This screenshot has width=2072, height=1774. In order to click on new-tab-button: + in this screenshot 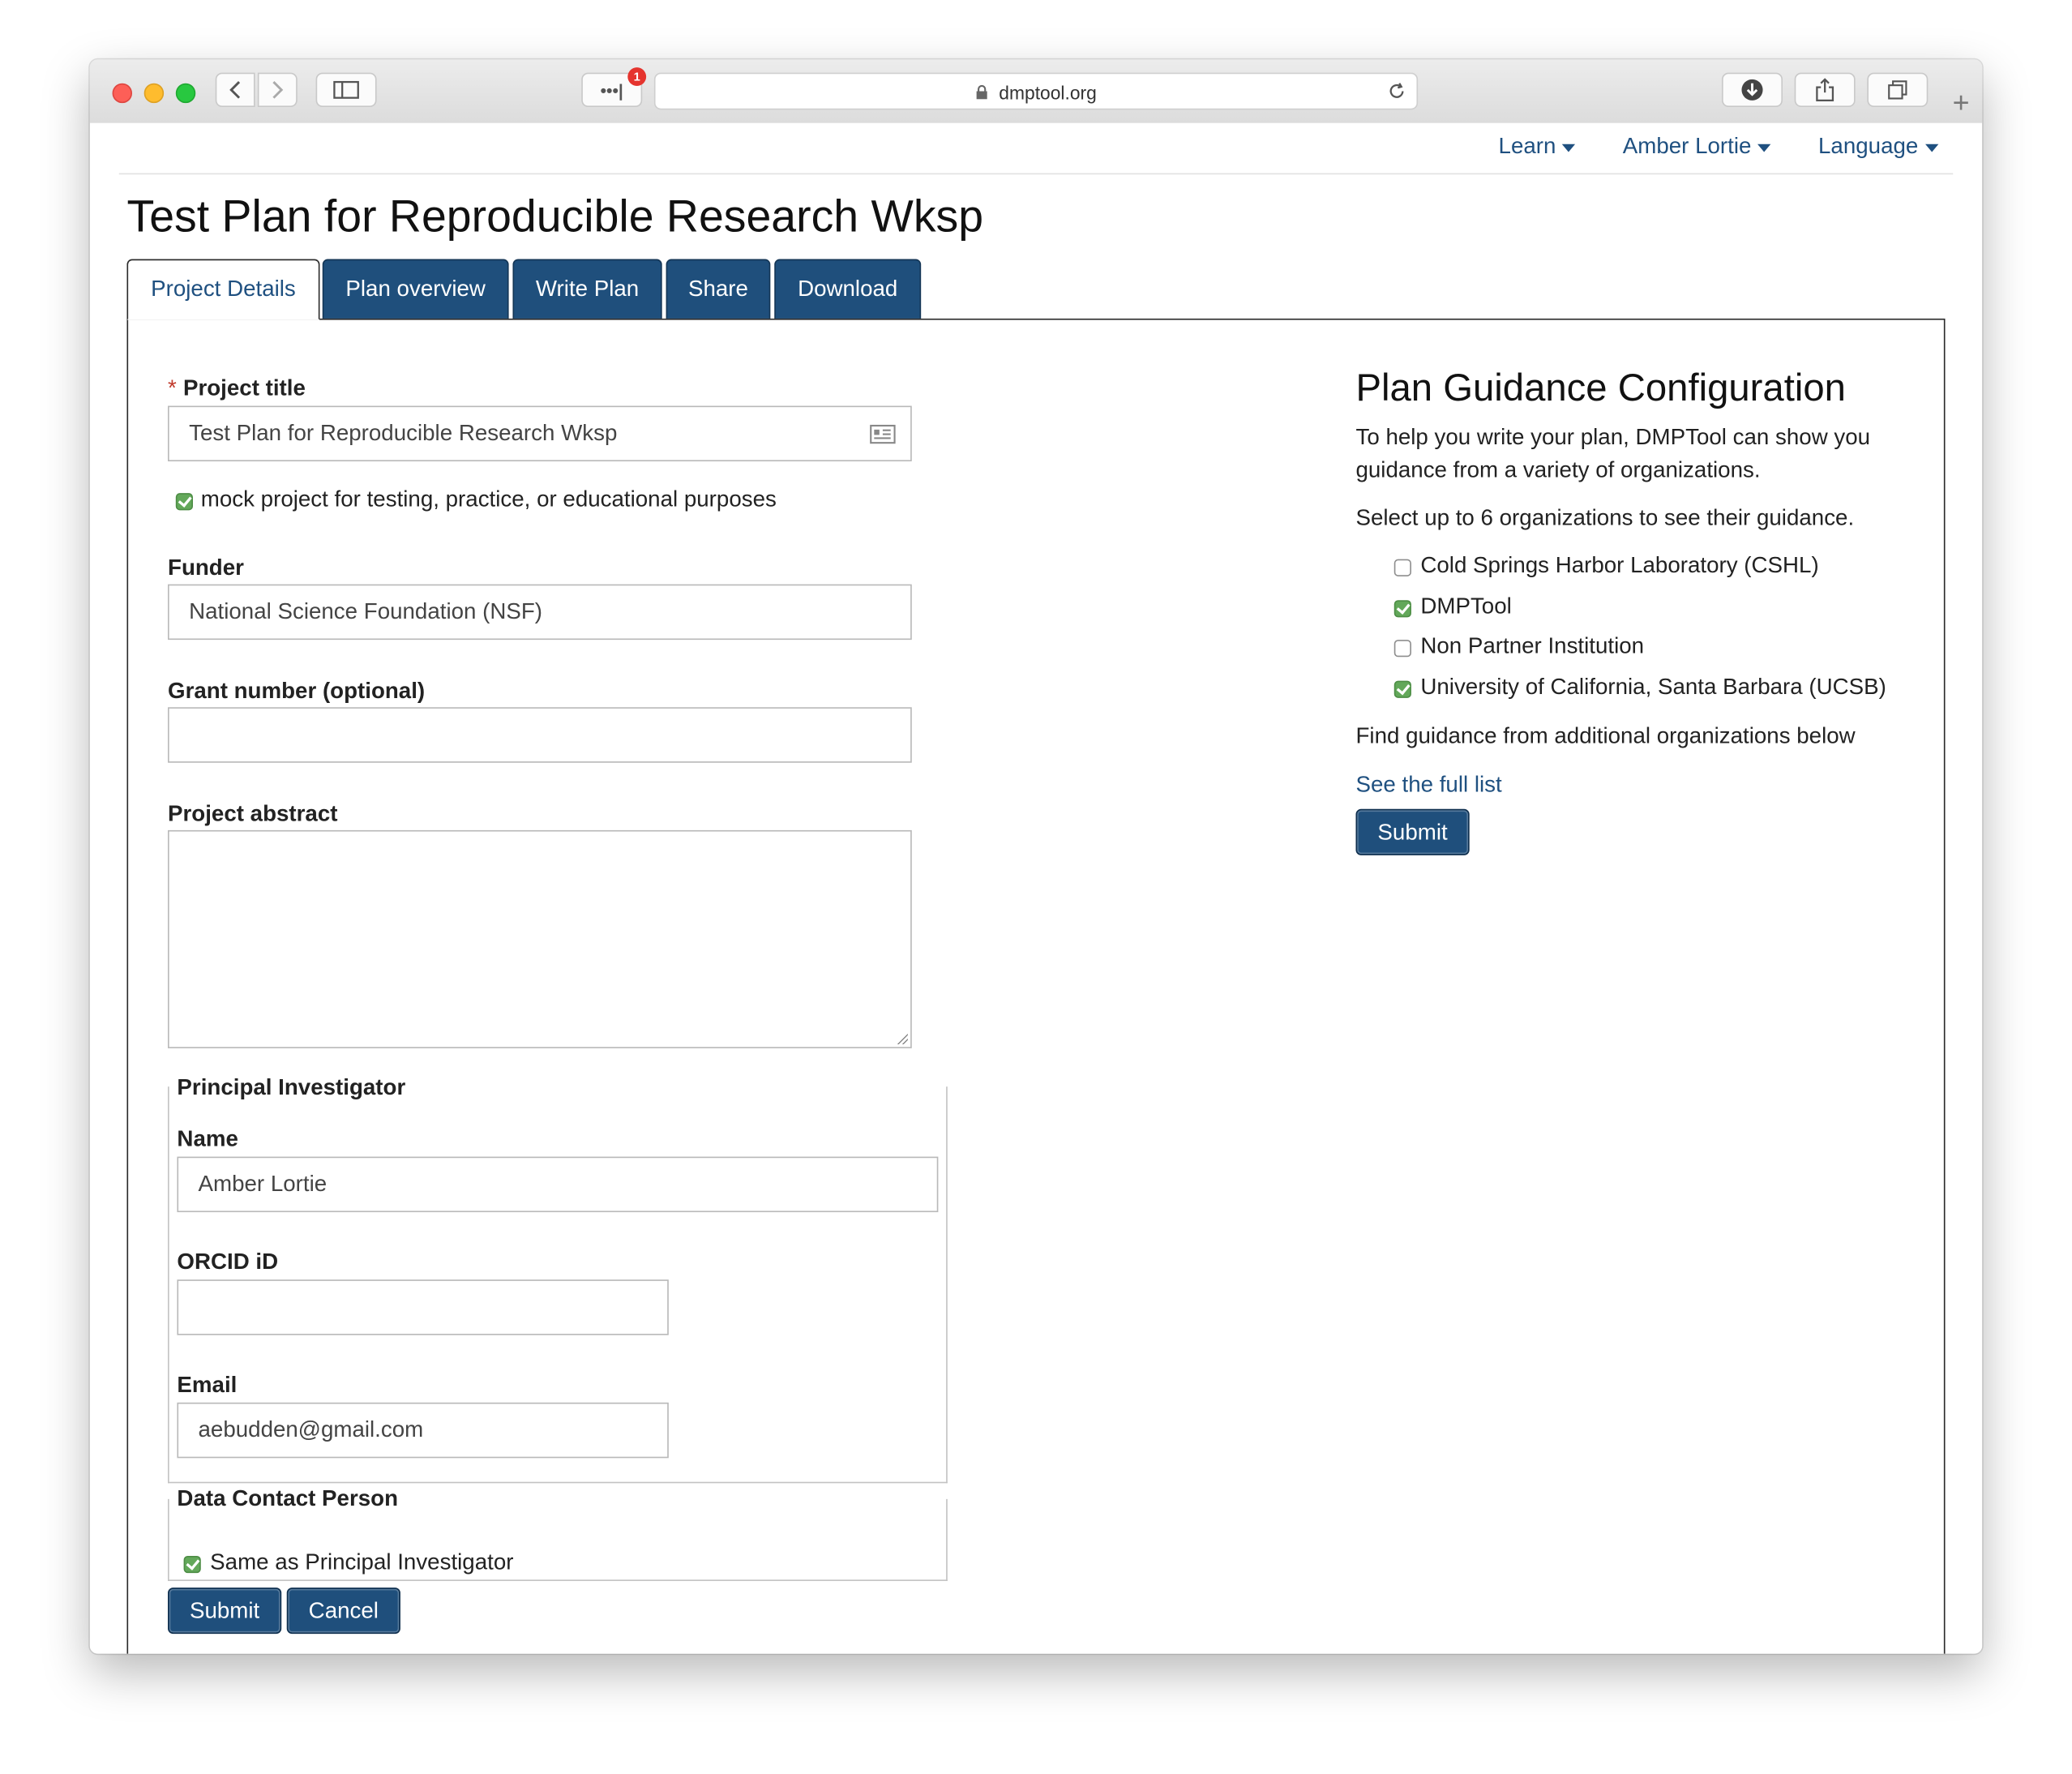, I will do `click(1961, 104)`.